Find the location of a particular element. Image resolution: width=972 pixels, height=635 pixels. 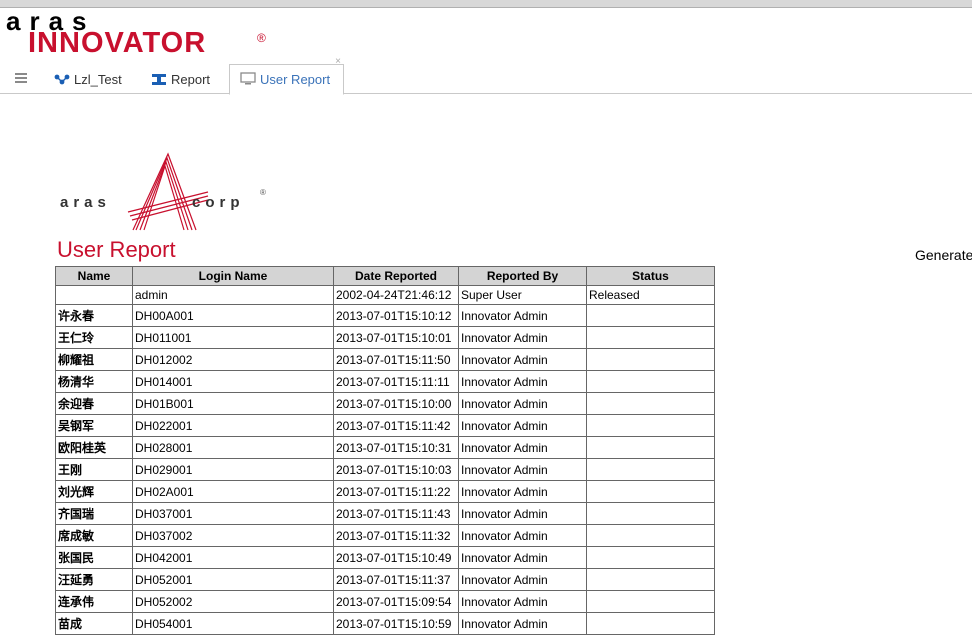

table-cell-login: DH029001 is located at coordinates (233, 469).